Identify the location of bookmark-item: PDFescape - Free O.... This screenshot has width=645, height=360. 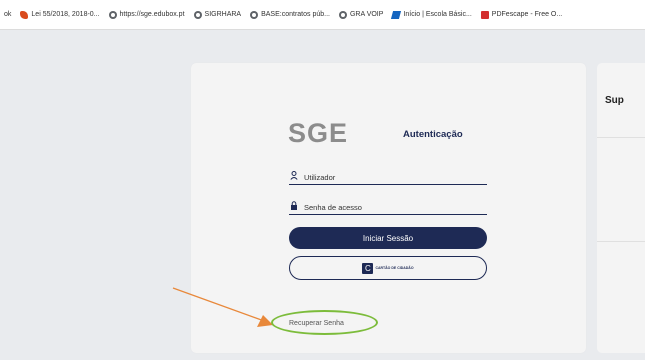
(521, 14).